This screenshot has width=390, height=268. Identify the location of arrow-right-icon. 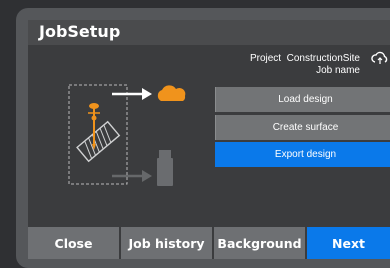
(132, 94).